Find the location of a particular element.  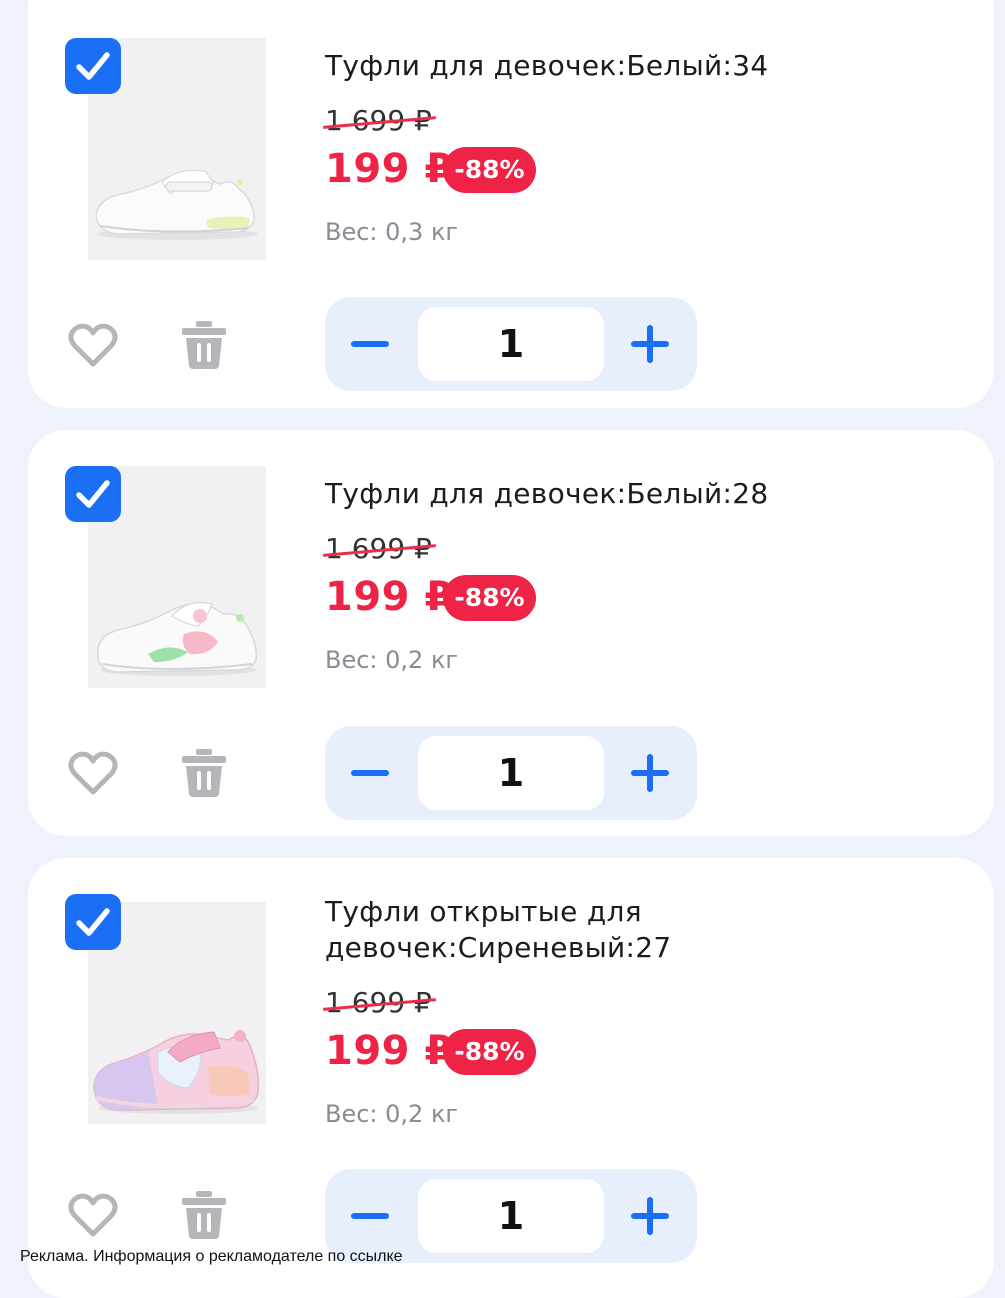

item-weight: Вес: 0,3 кг is located at coordinates (392, 232).